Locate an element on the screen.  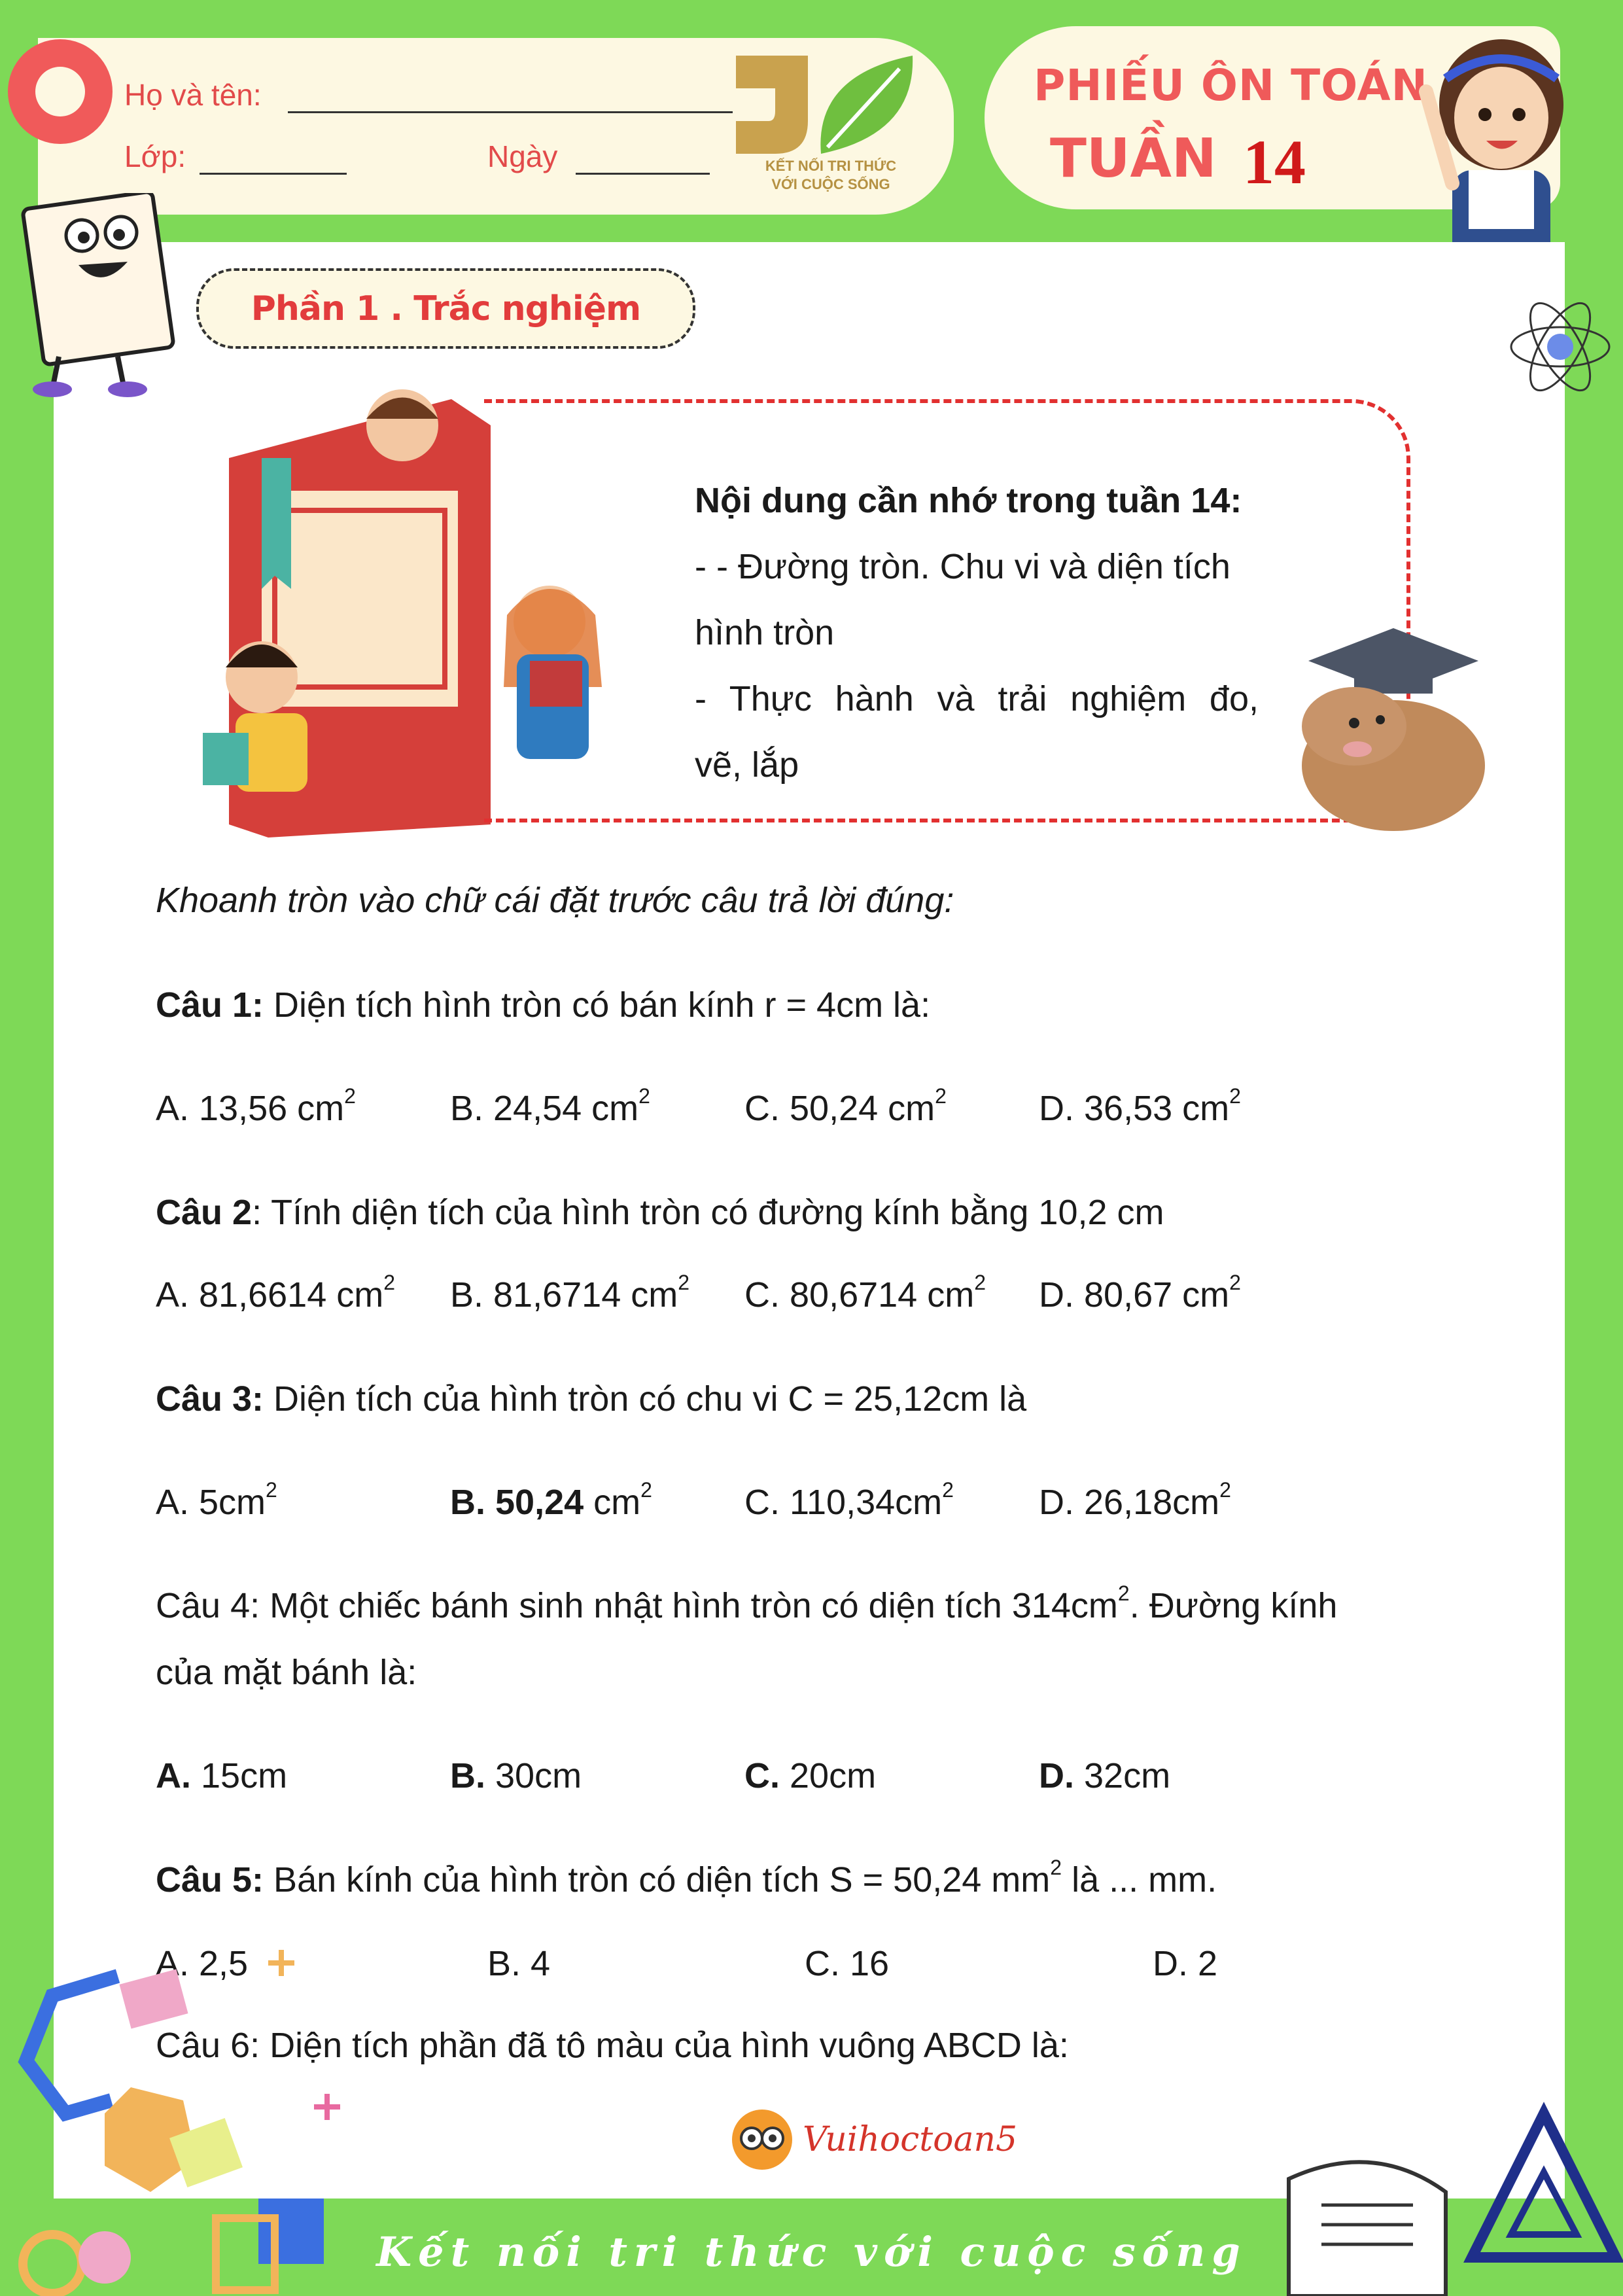
section-title-pill: Phần 1 . Trắc nghiệm is located at coordinates (445, 308).